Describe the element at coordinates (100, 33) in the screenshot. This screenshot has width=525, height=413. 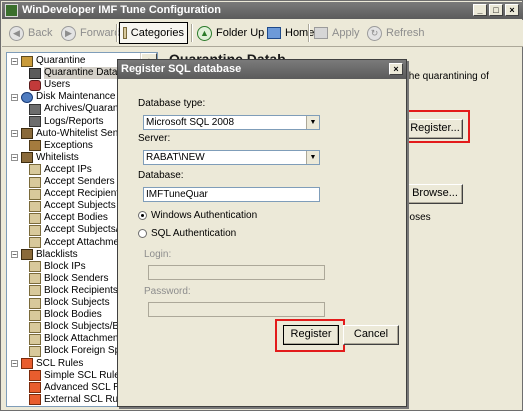
I see `forward-label: Forward` at that location.